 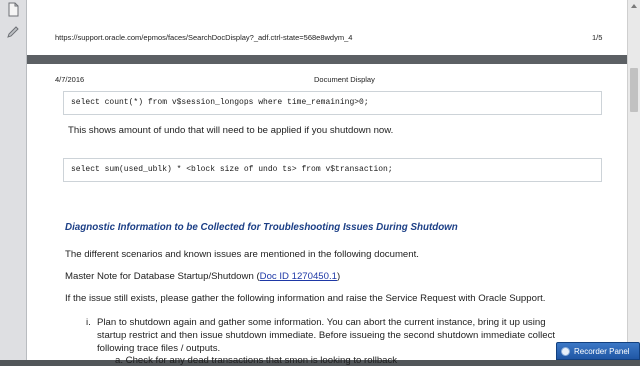 What do you see at coordinates (70, 79) in the screenshot?
I see `page-header-date: 4/7/2016` at bounding box center [70, 79].